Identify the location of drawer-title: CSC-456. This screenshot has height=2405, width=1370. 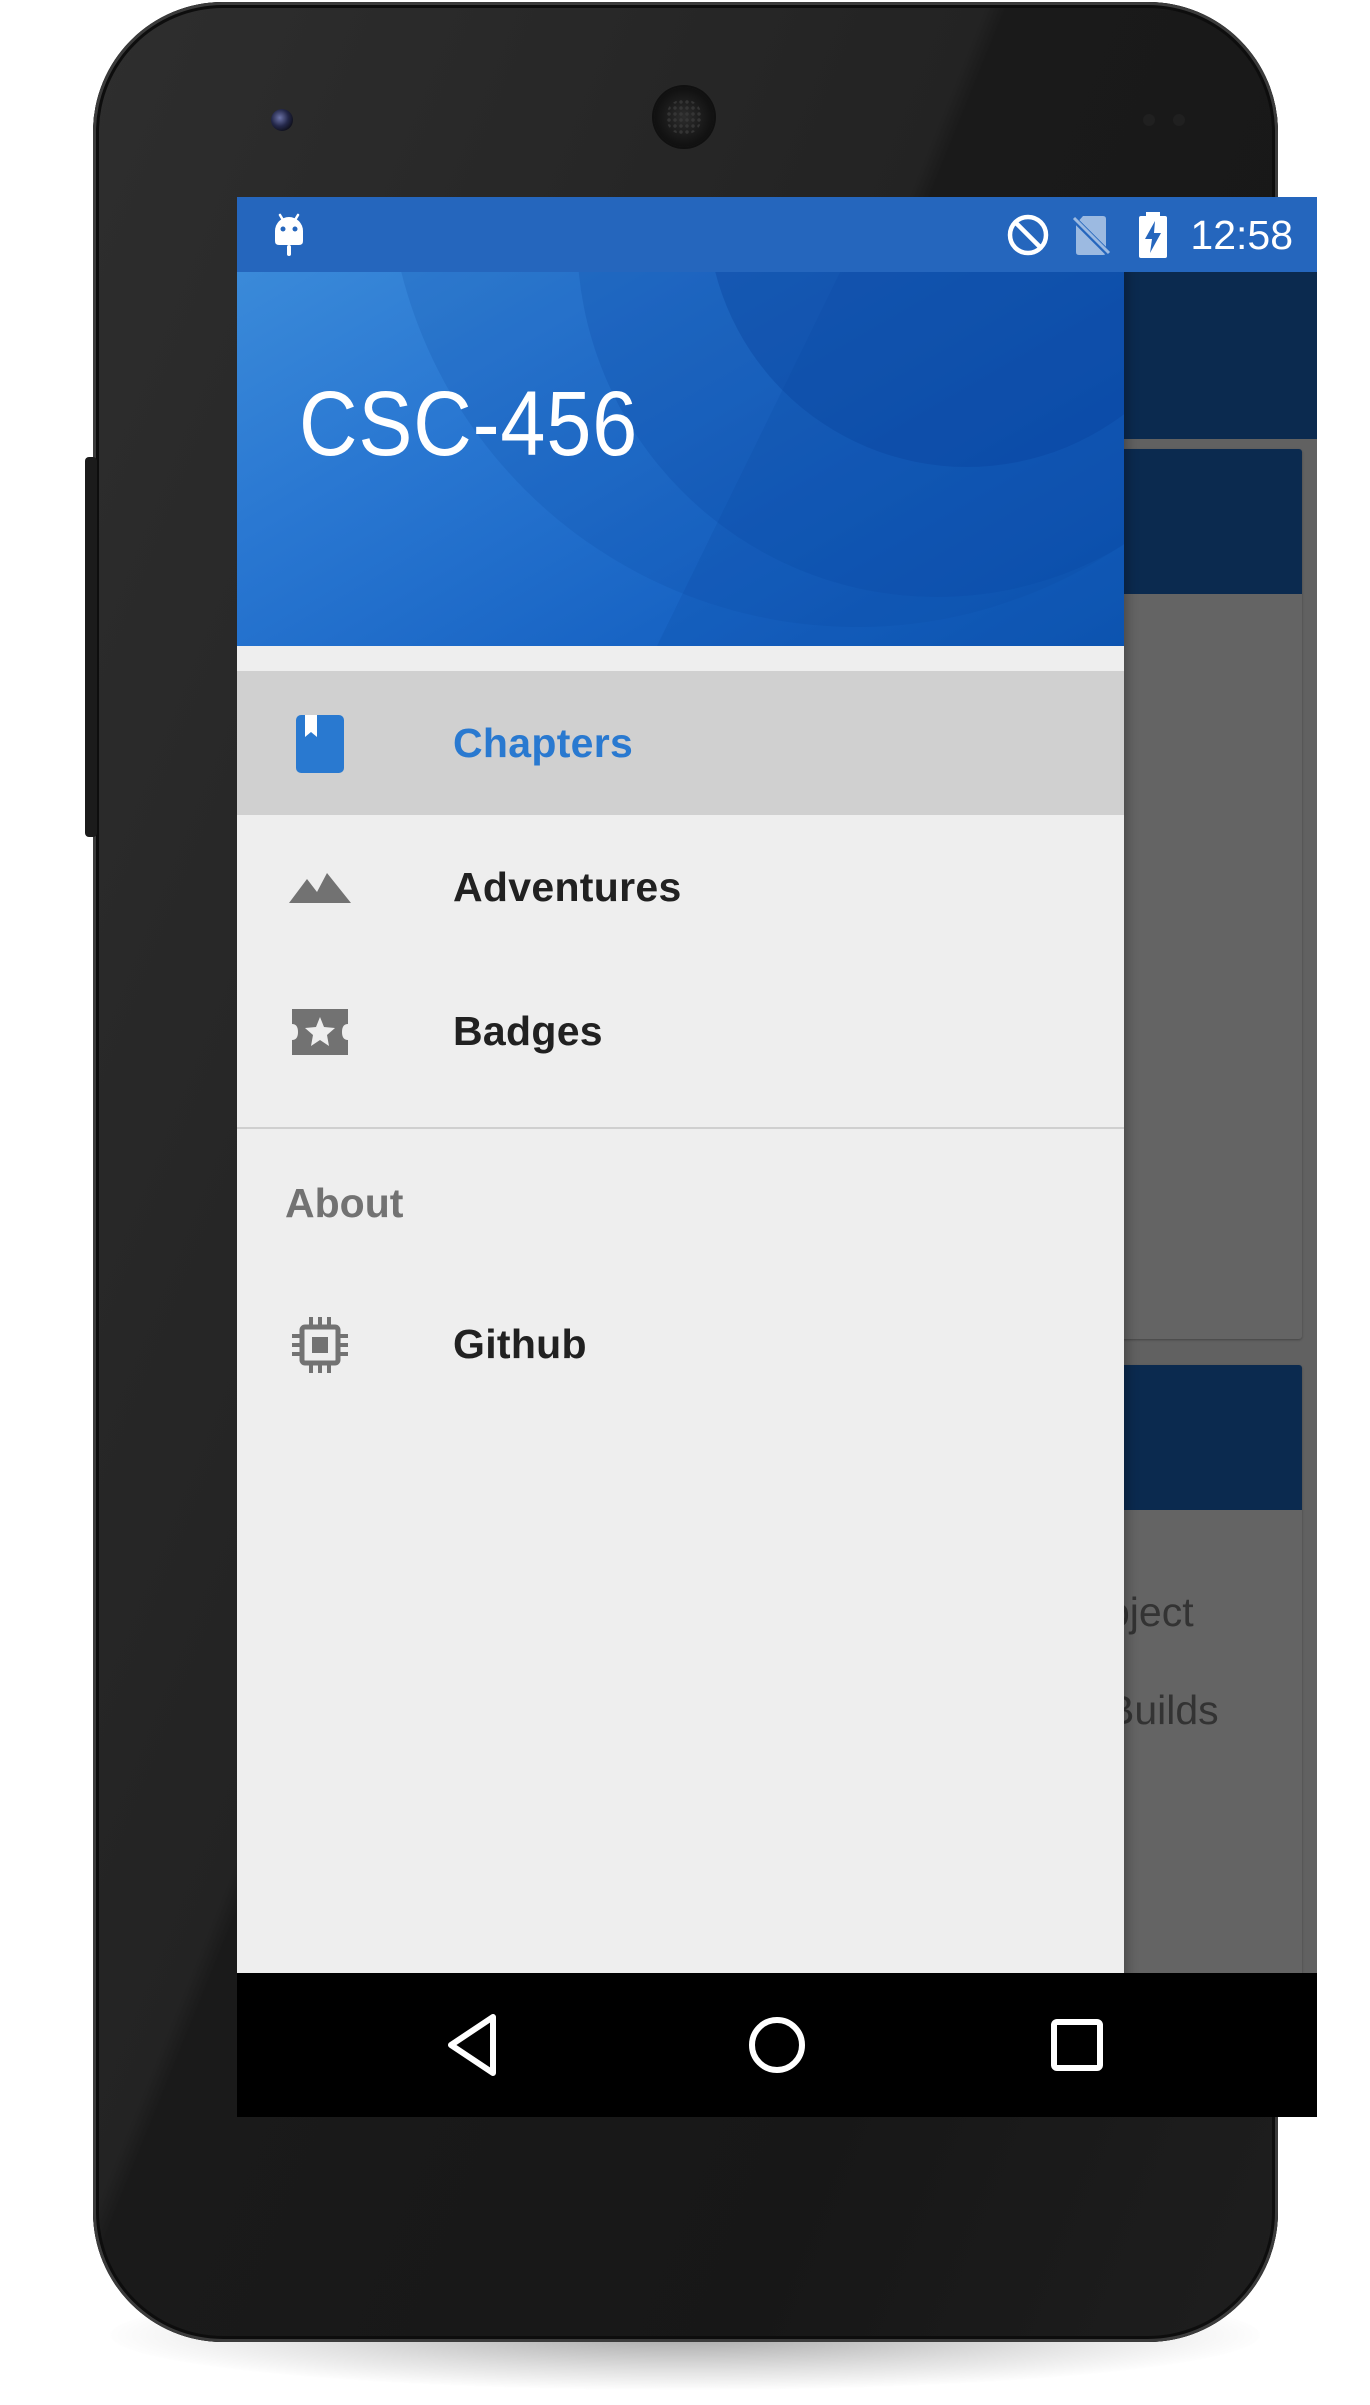
(469, 424).